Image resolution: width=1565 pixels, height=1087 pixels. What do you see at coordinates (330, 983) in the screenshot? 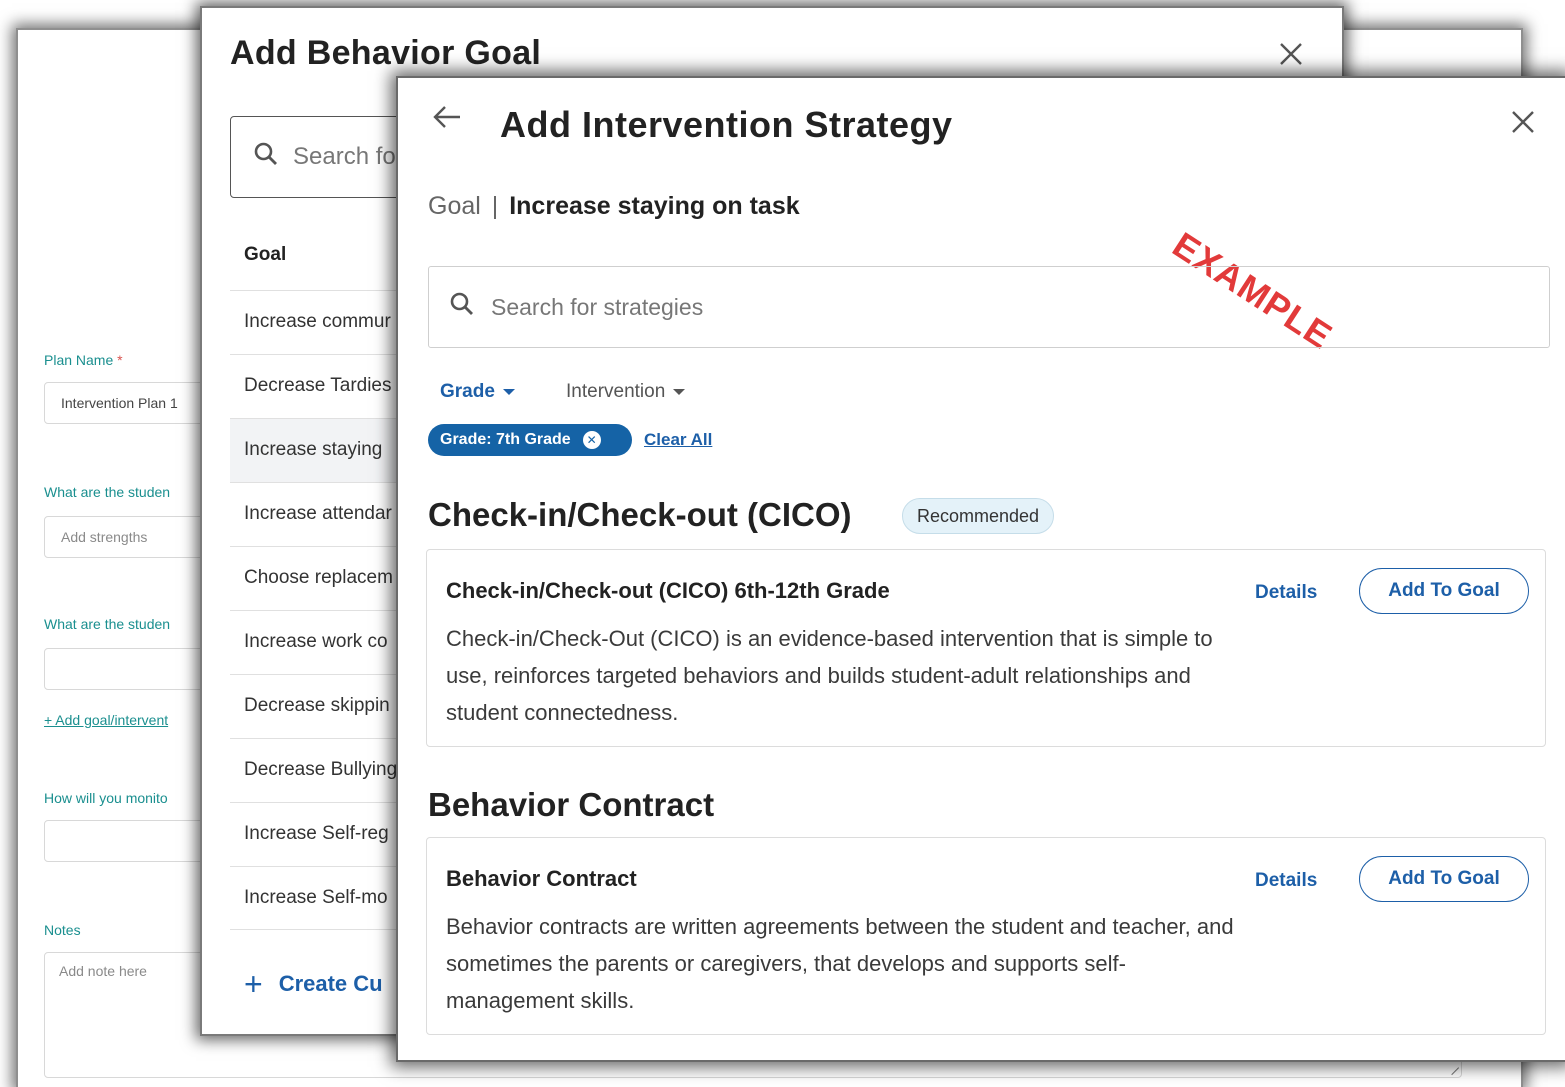
I see `create-custom-goal-label: Create Cu` at bounding box center [330, 983].